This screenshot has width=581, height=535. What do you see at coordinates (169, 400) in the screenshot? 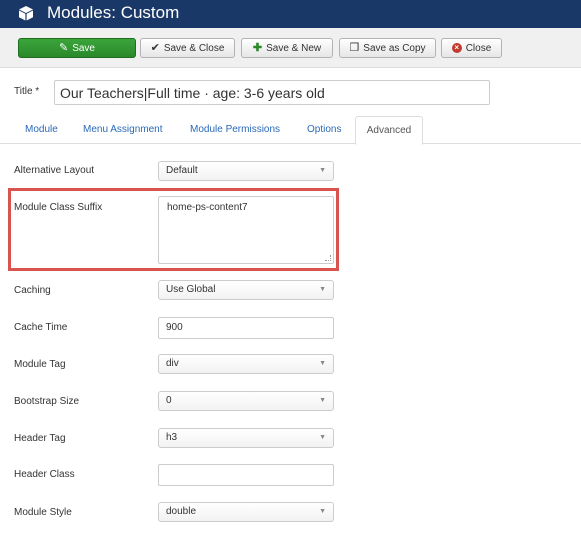
I see `bootstrap-size-value: 0` at bounding box center [169, 400].